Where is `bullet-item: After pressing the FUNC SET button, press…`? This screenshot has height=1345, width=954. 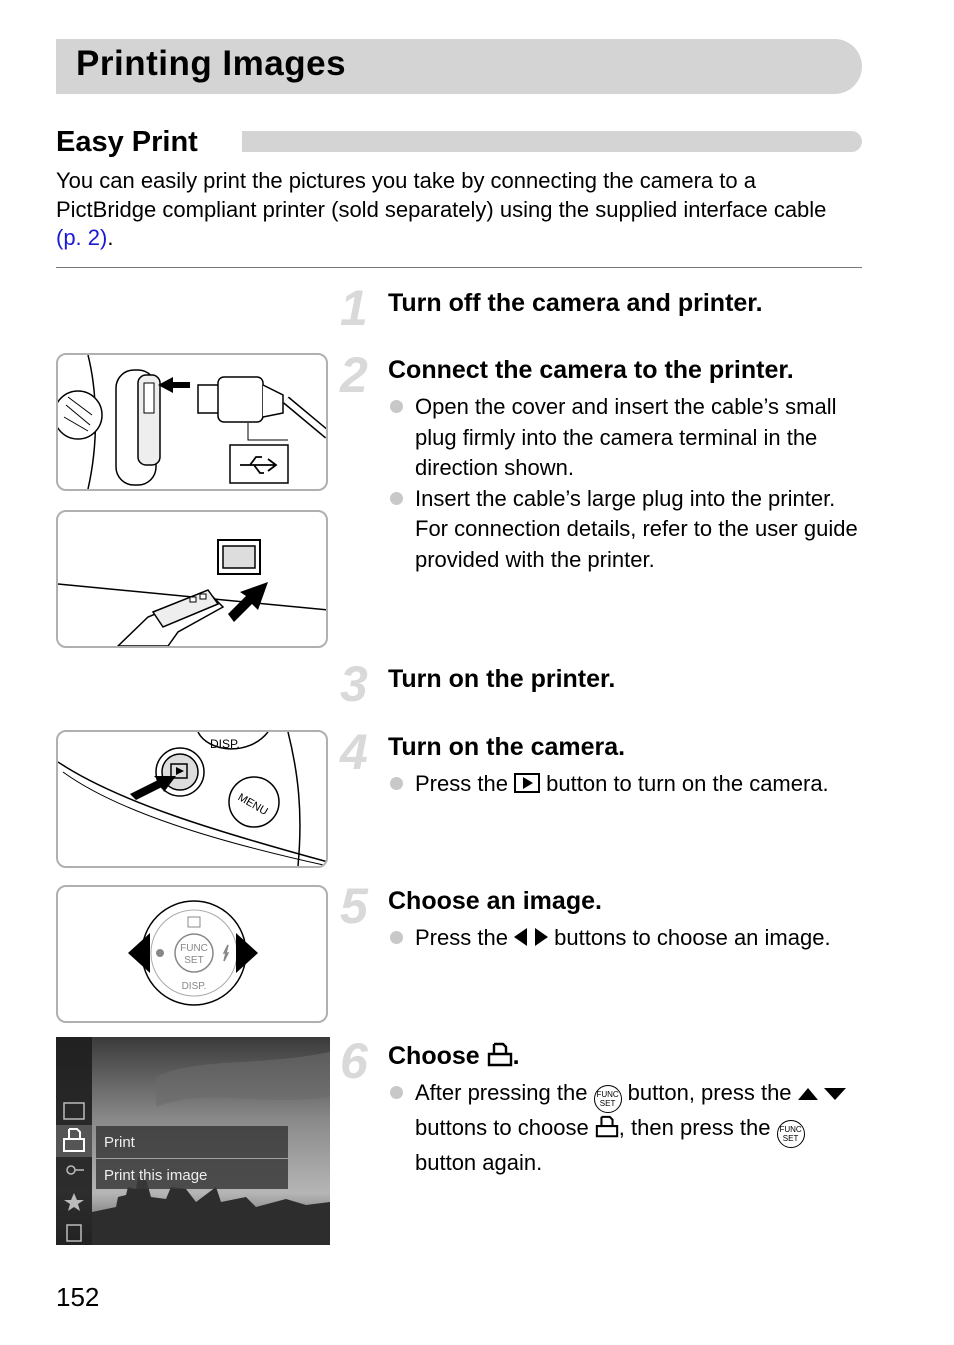
bullet-item: After pressing the FUNC SET button, press… is located at coordinates (628, 1128).